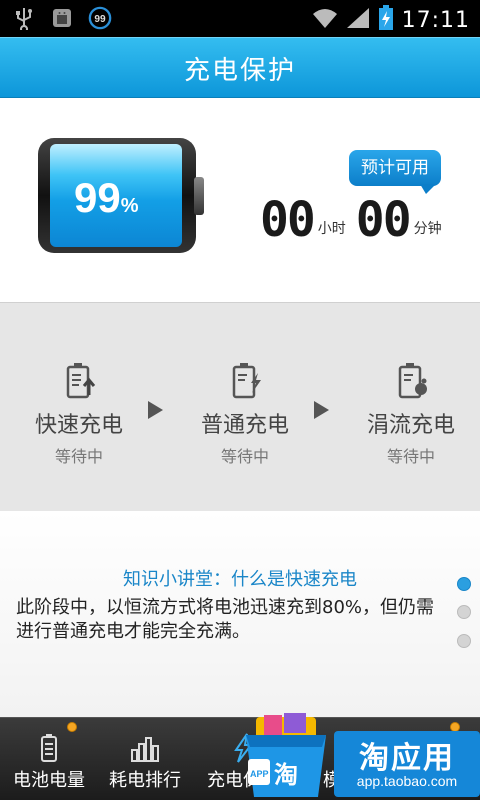  What do you see at coordinates (24, 18) in the screenshot?
I see `usb-icon` at bounding box center [24, 18].